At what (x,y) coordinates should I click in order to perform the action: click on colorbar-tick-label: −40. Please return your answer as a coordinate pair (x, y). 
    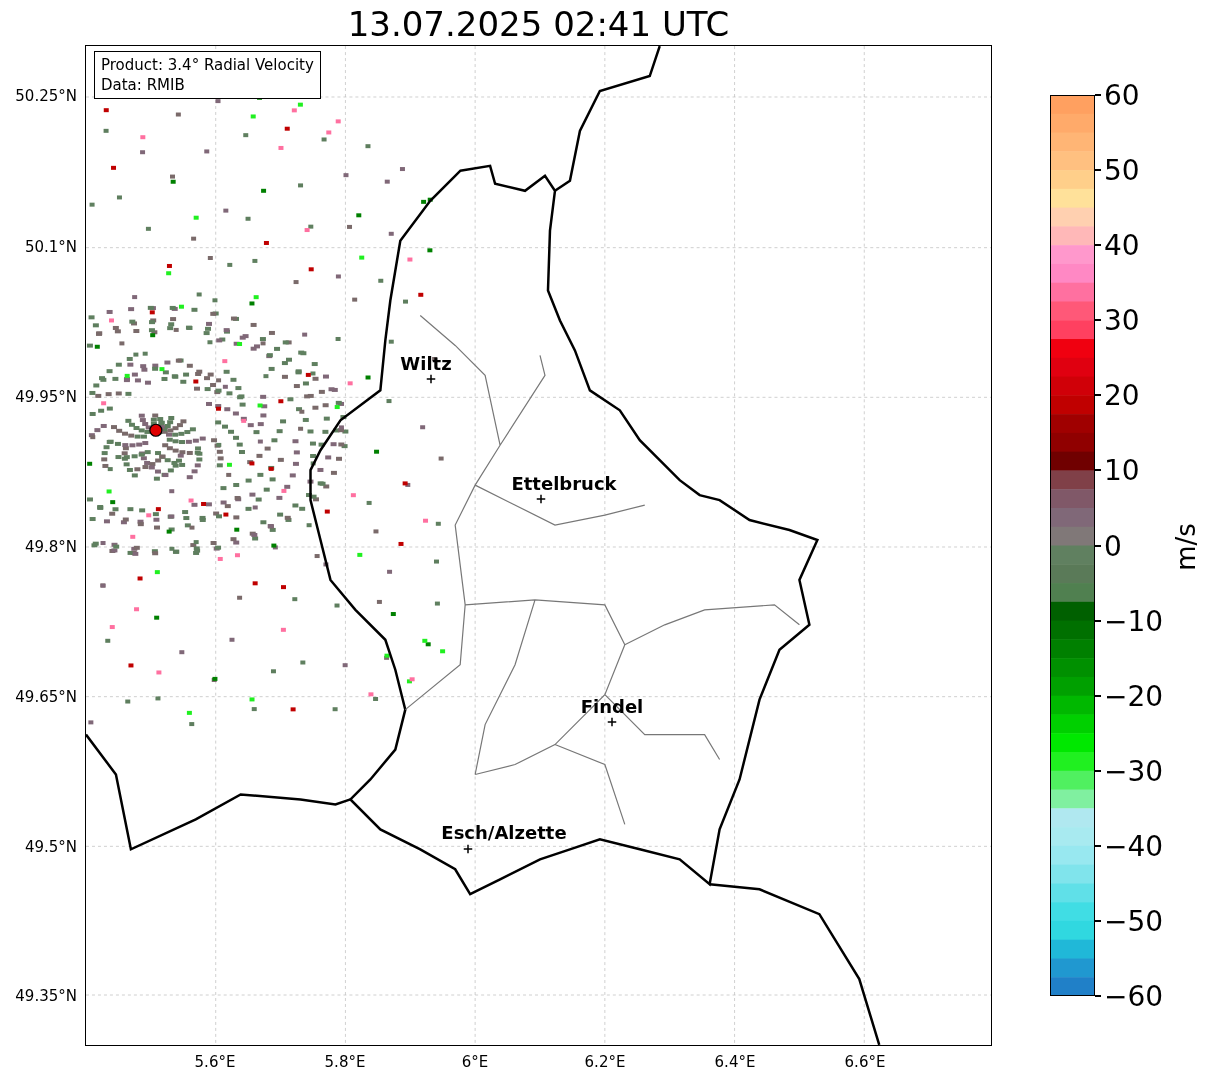
    Looking at the image, I should click on (1134, 846).